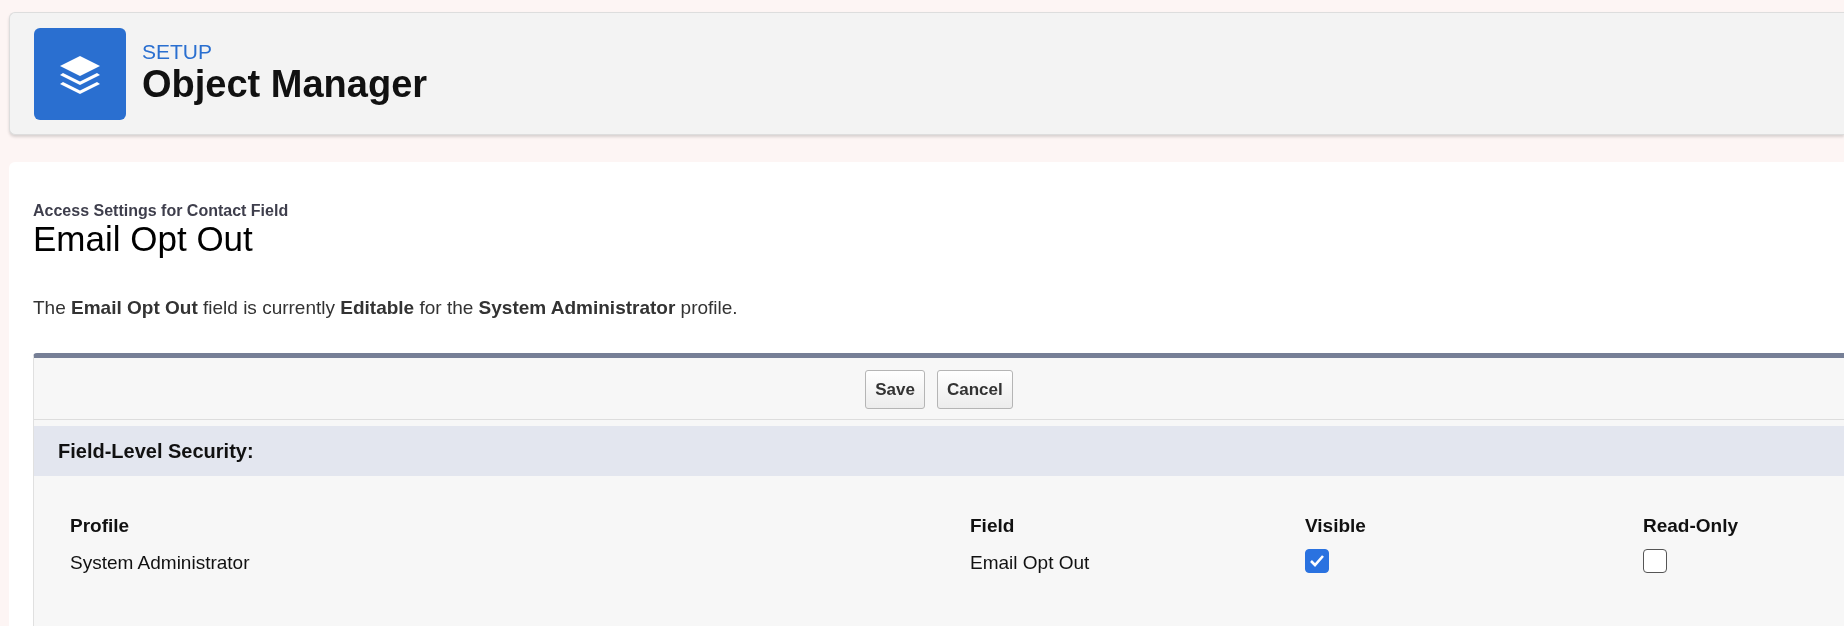 This screenshot has width=1844, height=626. Describe the element at coordinates (161, 211) in the screenshot. I see `subtitle: Access Settings for Contact Field` at that location.